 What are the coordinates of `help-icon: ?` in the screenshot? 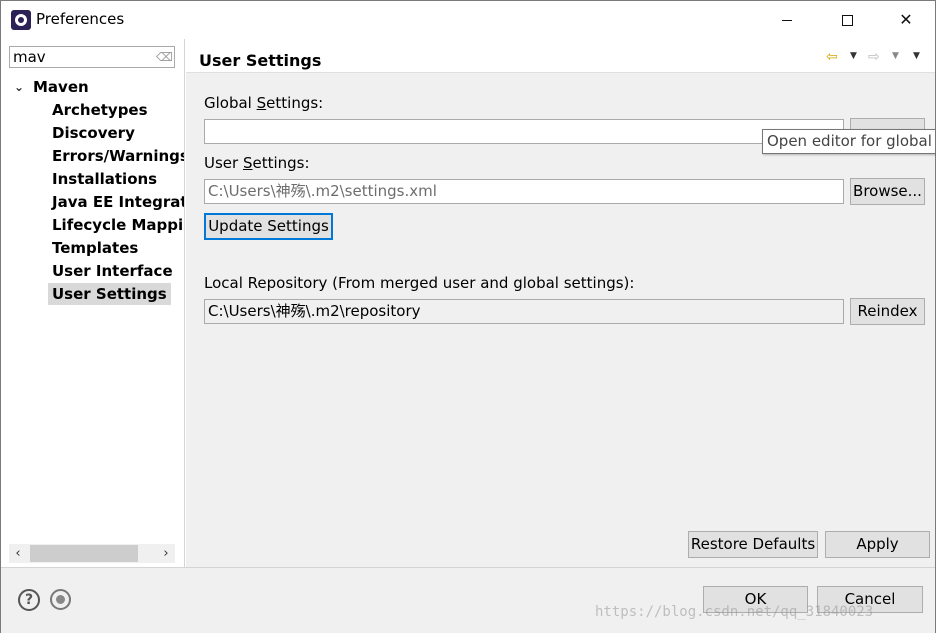 It's located at (29, 600).